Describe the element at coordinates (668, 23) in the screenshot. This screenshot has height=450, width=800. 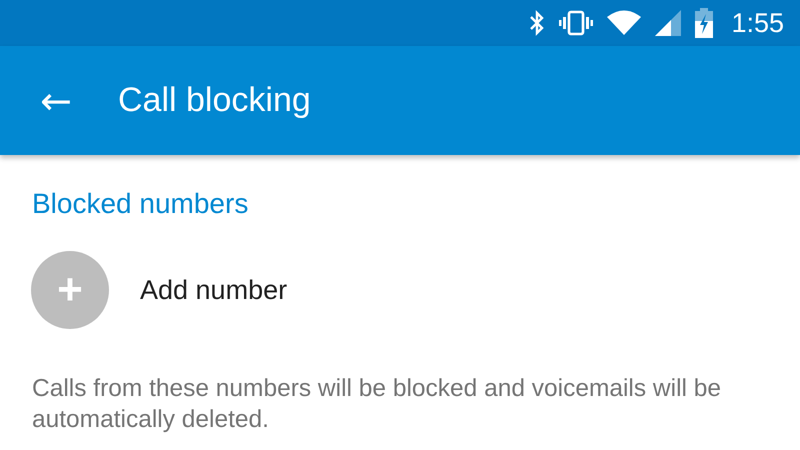
I see `signal-icon` at that location.